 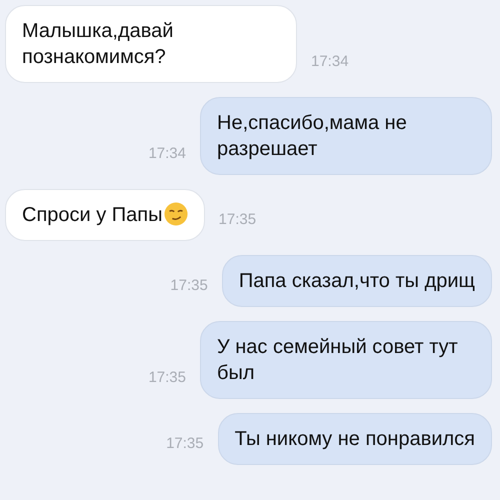 What do you see at coordinates (151, 44) in the screenshot?
I see `message-bubble: Малышка,давай познакомимся?` at bounding box center [151, 44].